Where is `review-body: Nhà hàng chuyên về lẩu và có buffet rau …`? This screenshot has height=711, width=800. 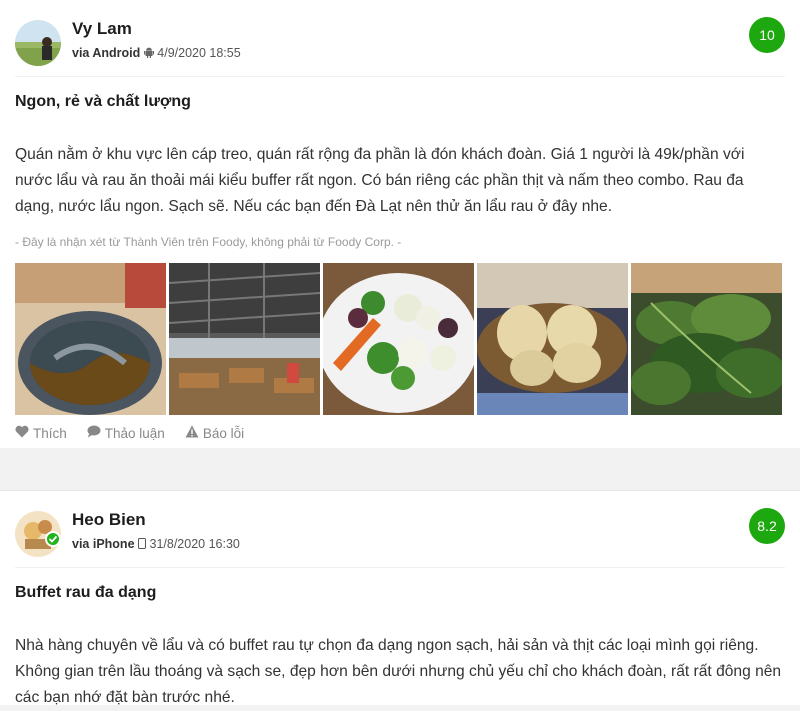 review-body: Nhà hàng chuyên về lẩu và có buffet rau … is located at coordinates (398, 671).